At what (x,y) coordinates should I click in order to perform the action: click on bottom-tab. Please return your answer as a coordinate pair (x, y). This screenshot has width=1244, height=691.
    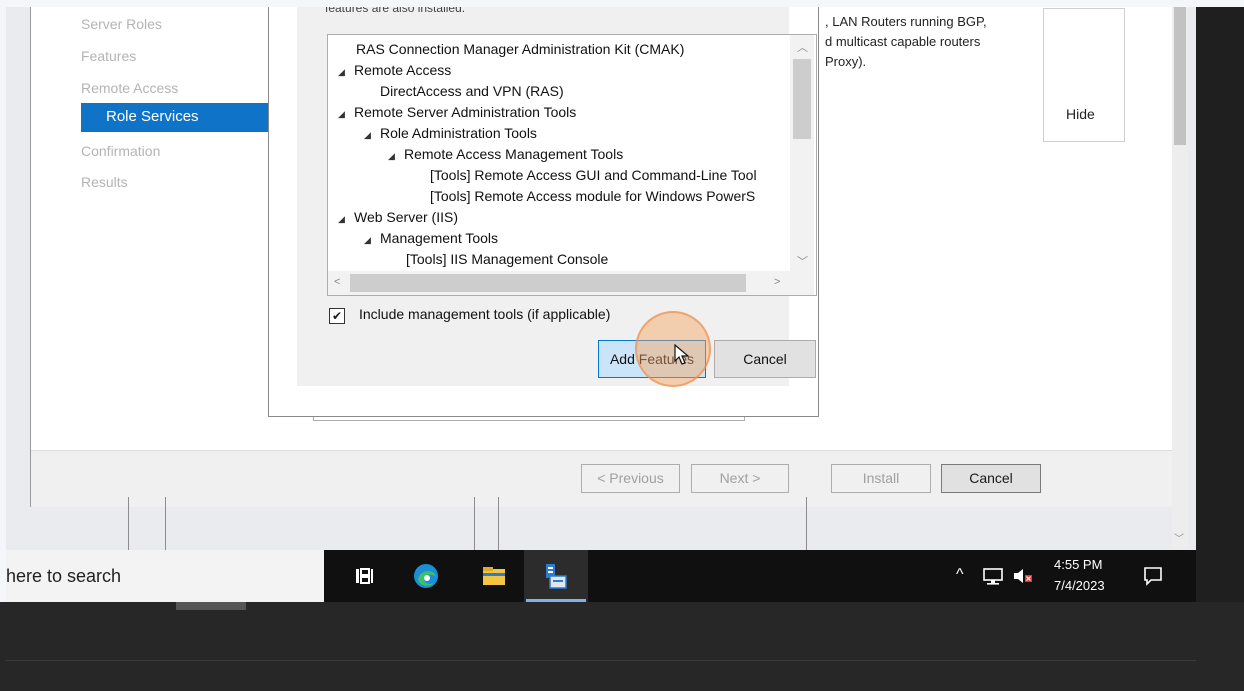
    Looking at the image, I should click on (211, 606).